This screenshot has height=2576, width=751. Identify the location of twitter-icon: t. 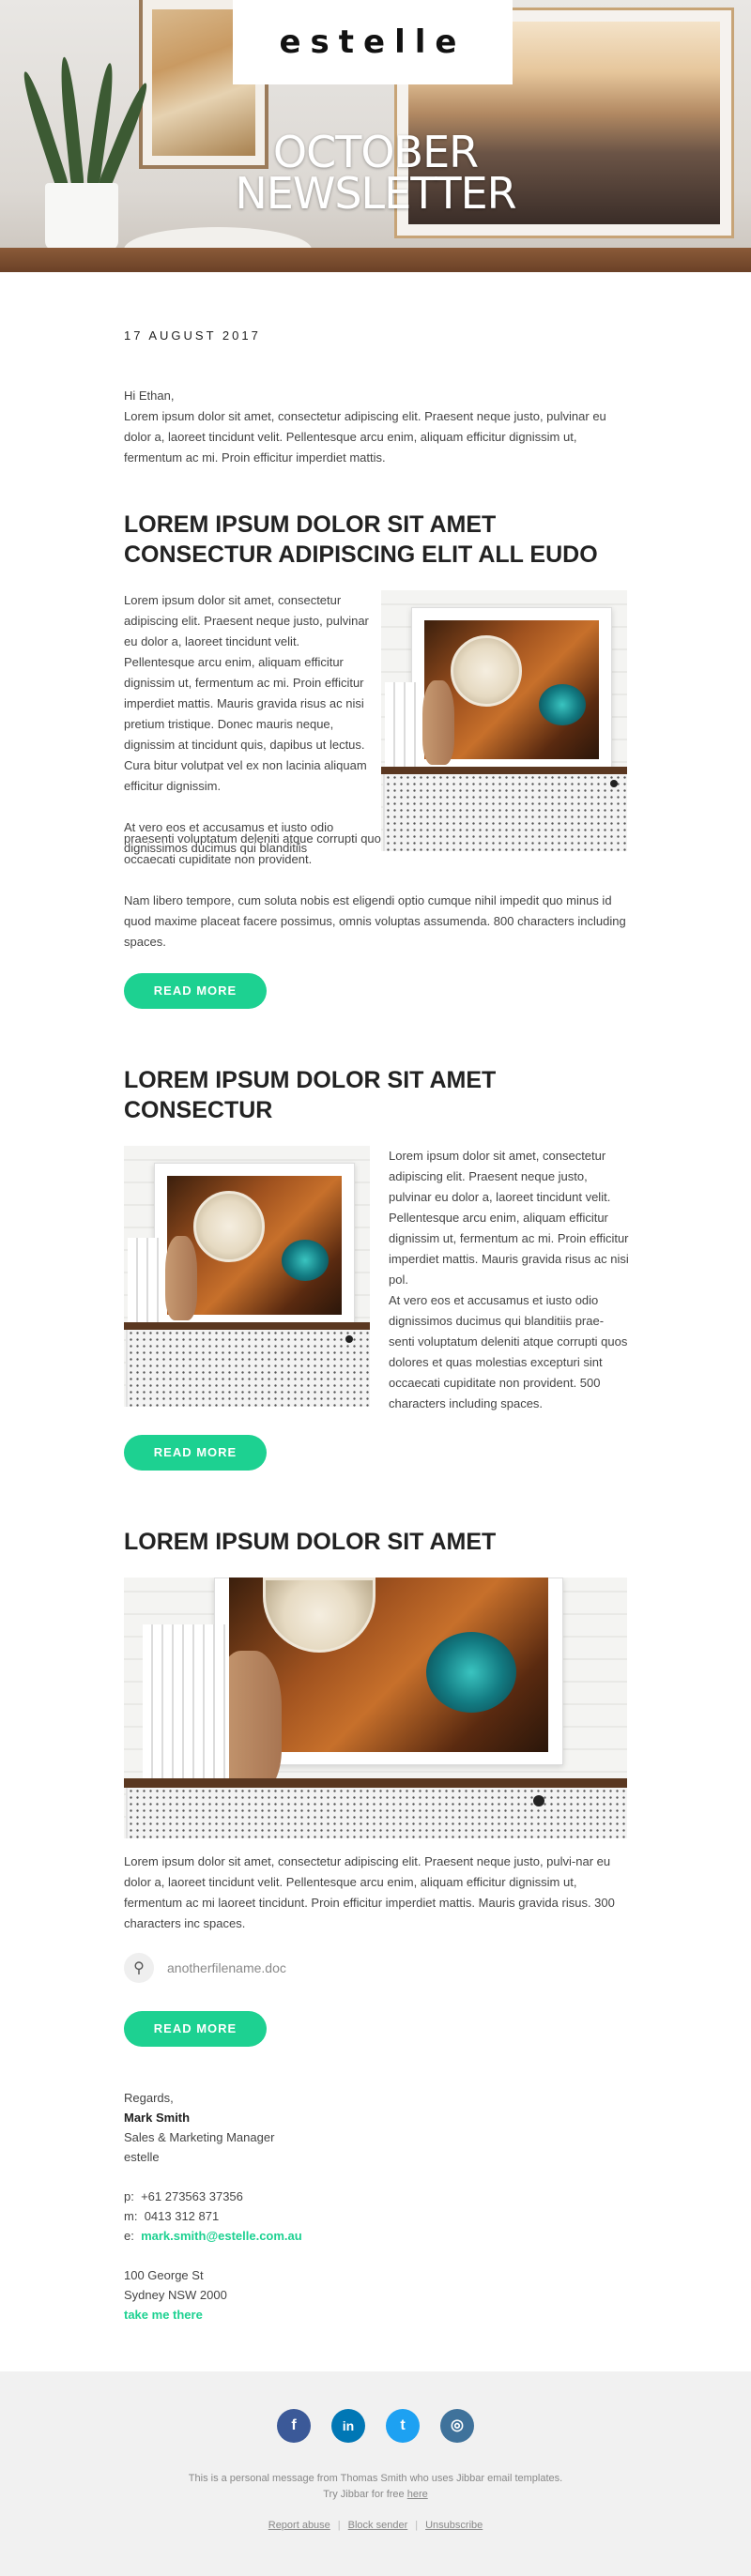
(403, 2426).